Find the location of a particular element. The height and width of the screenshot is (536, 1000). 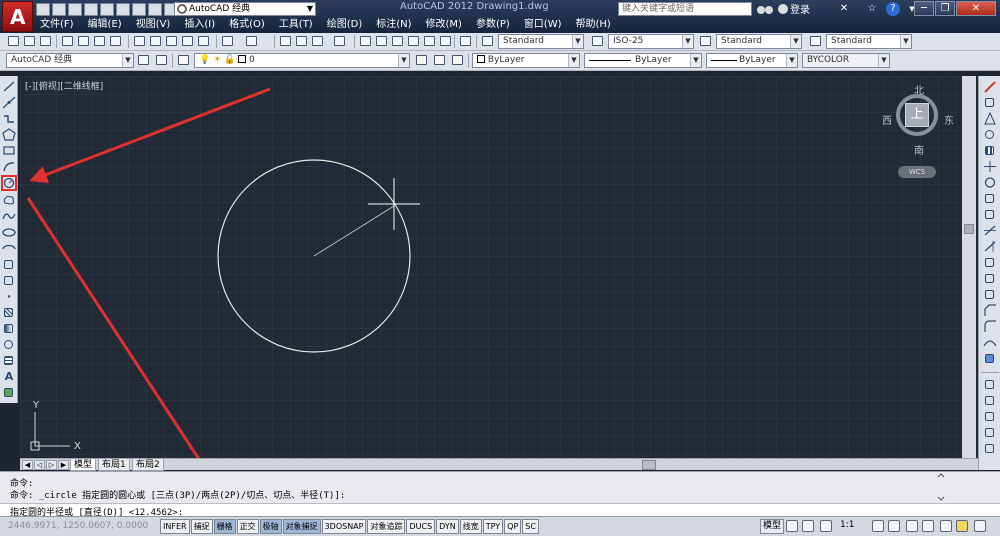

multileader-style-dropdown: Standard ▼ is located at coordinates (869, 41).